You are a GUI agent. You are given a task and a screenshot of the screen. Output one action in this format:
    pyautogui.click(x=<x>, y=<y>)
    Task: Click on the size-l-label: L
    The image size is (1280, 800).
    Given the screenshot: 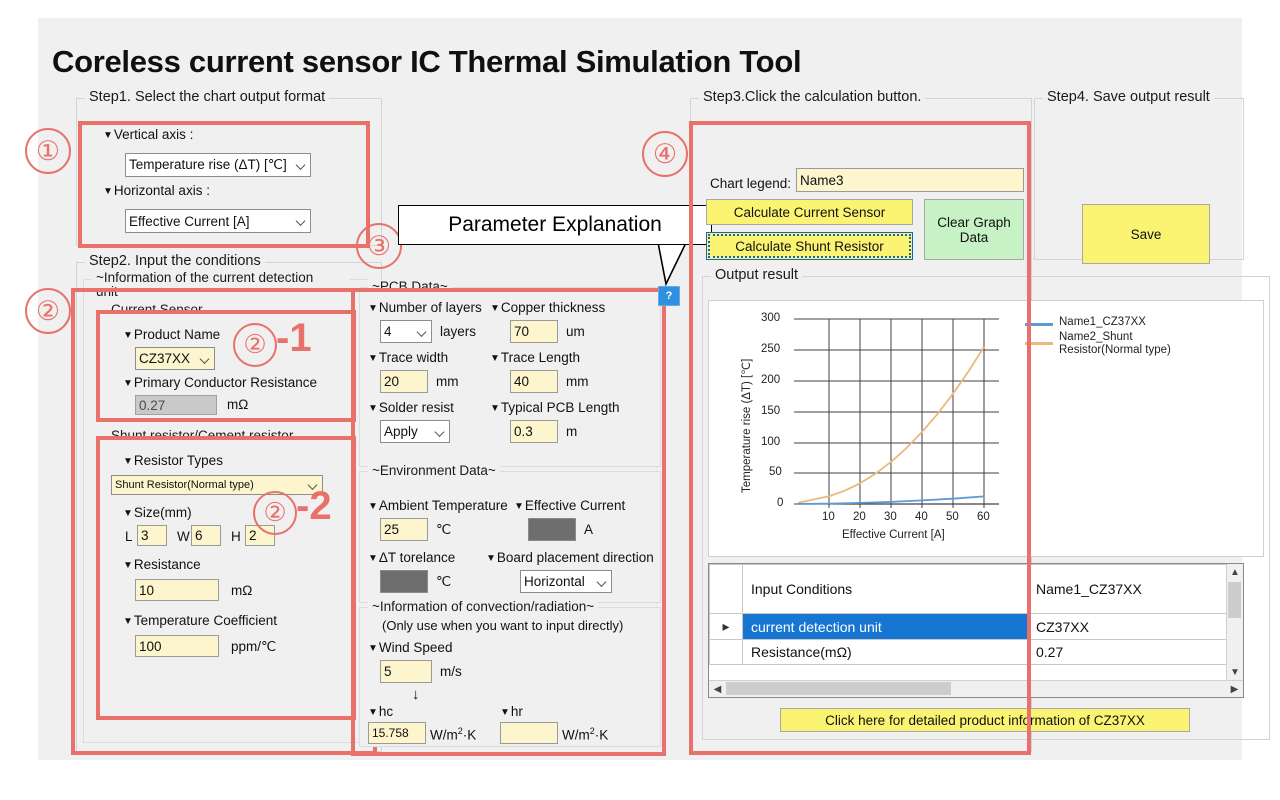 What is the action you would take?
    pyautogui.click(x=129, y=536)
    